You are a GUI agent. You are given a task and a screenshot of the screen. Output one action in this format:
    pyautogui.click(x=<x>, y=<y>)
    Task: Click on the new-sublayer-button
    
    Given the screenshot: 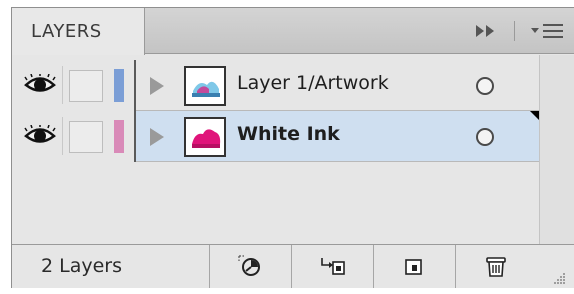 What is the action you would take?
    pyautogui.click(x=414, y=266)
    